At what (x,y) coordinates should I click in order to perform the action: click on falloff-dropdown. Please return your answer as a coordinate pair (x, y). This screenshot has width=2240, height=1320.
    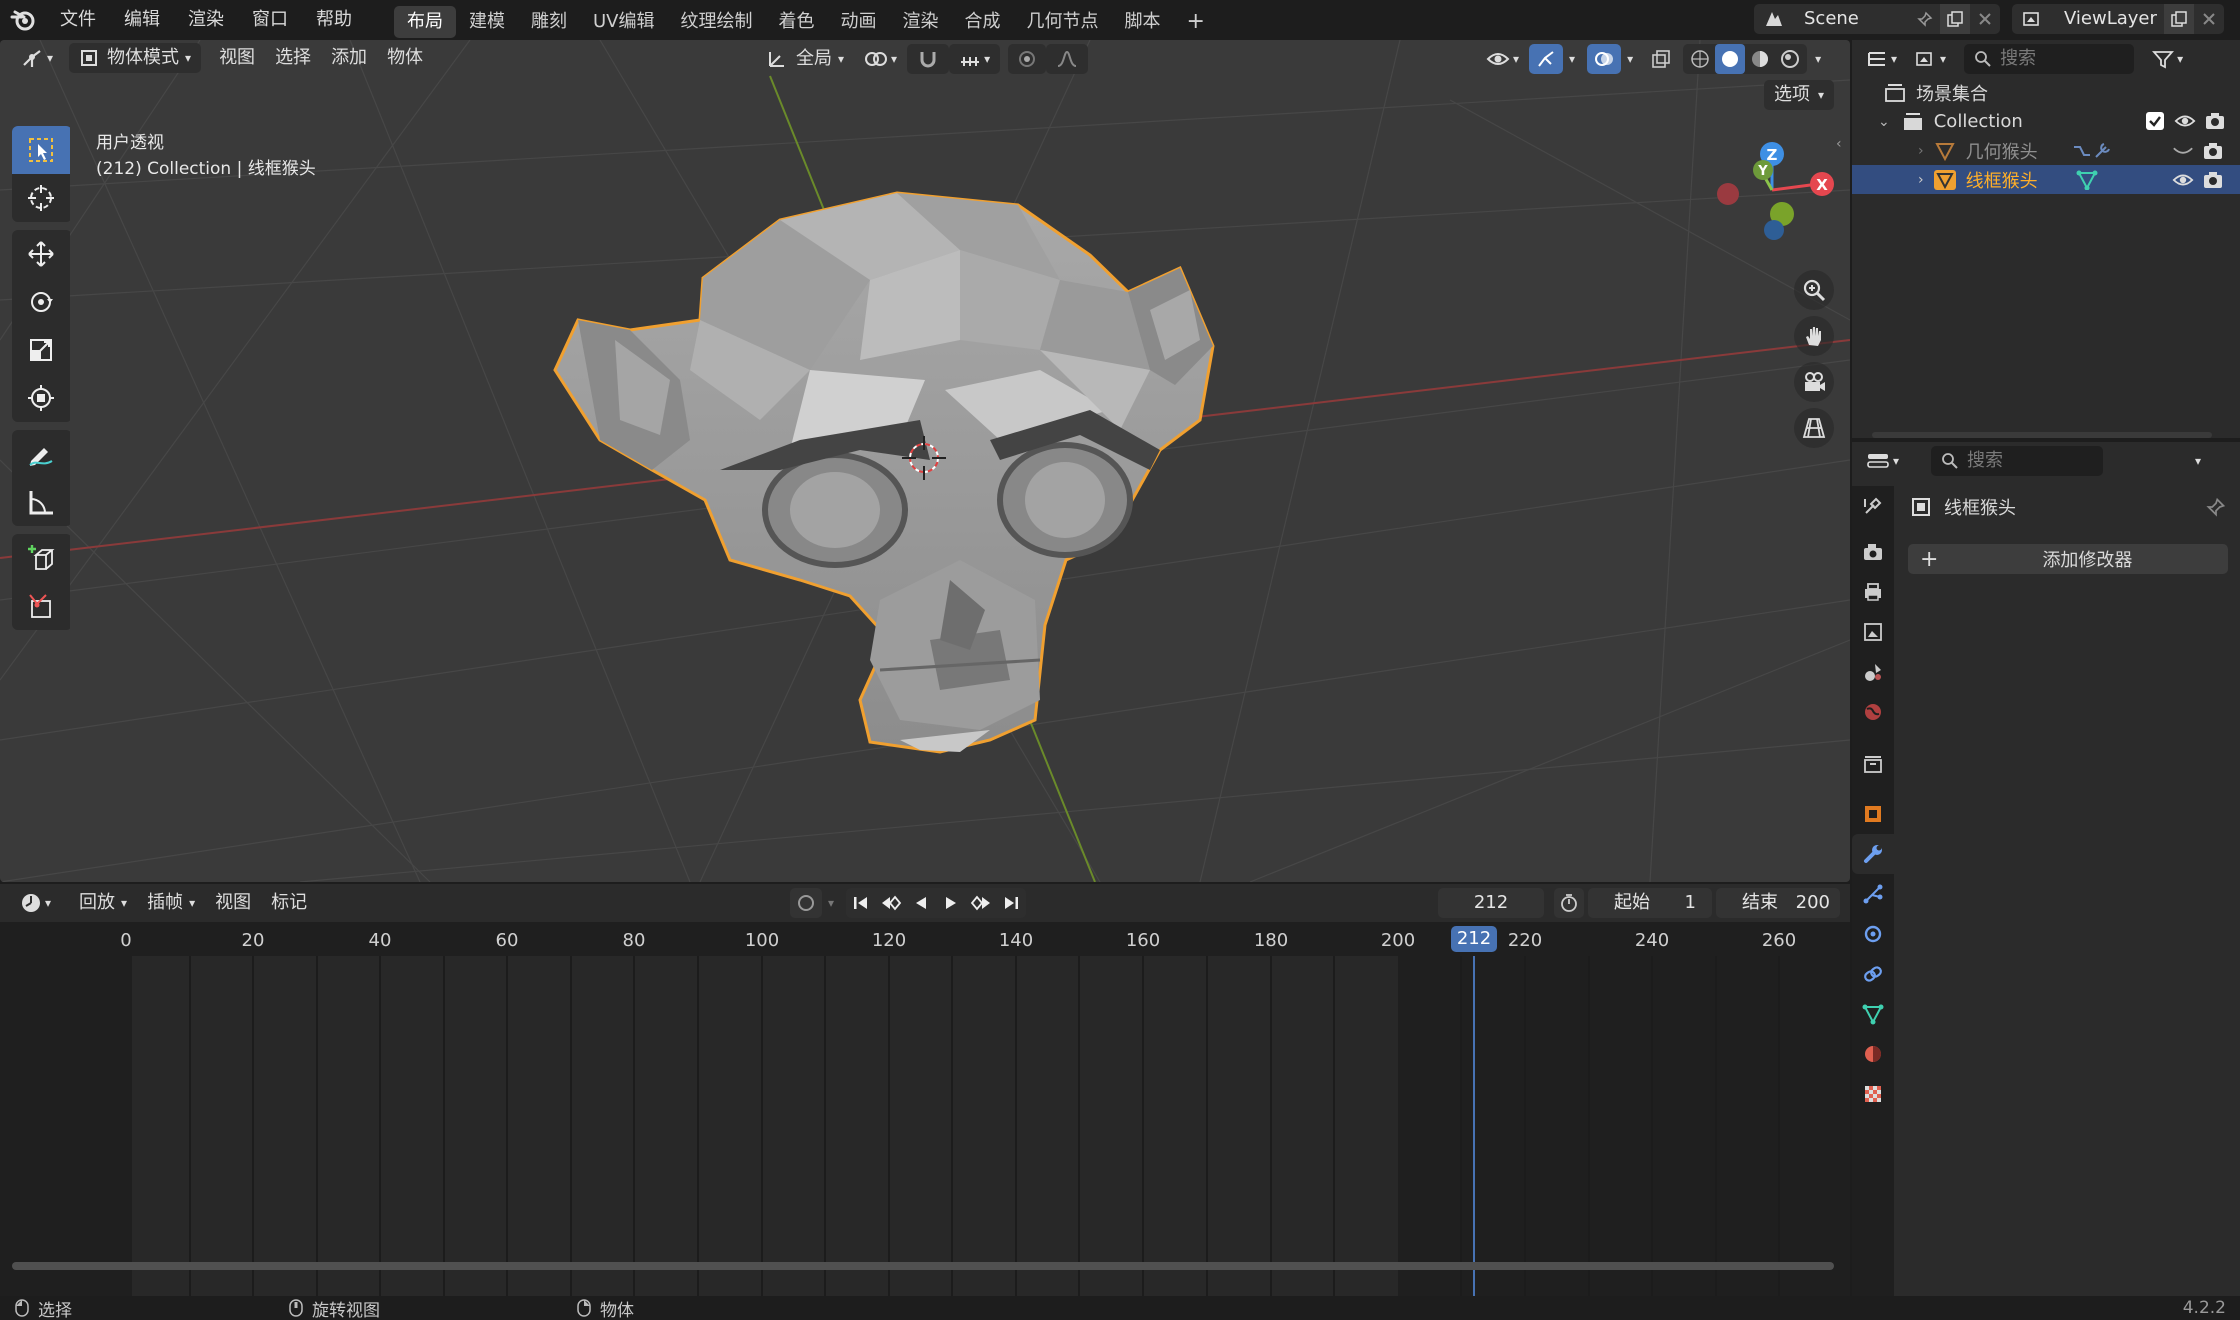
    Looking at the image, I should click on (1067, 59).